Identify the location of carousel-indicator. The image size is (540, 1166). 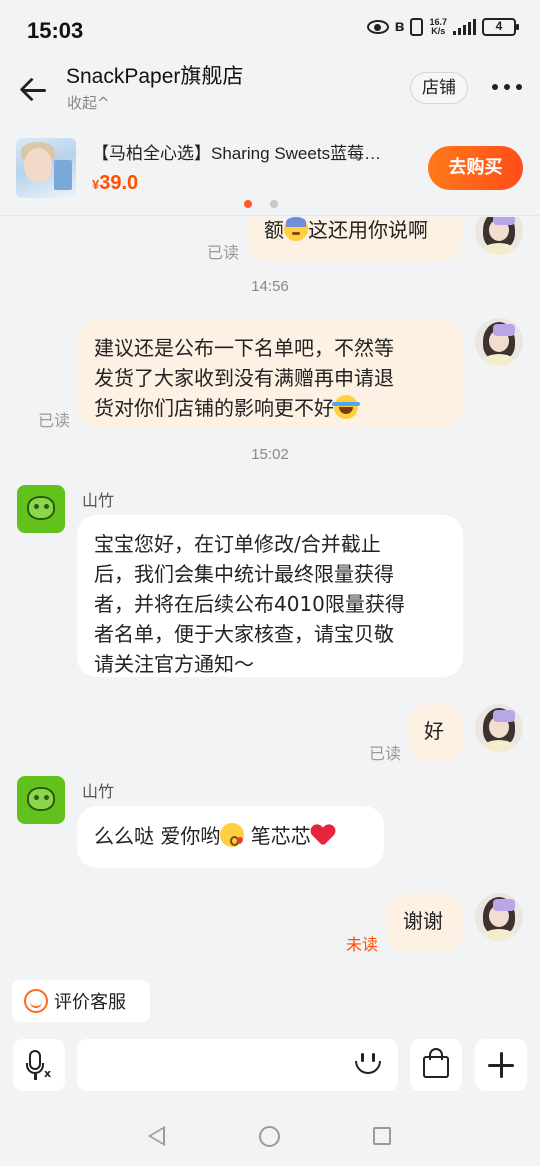
(261, 204).